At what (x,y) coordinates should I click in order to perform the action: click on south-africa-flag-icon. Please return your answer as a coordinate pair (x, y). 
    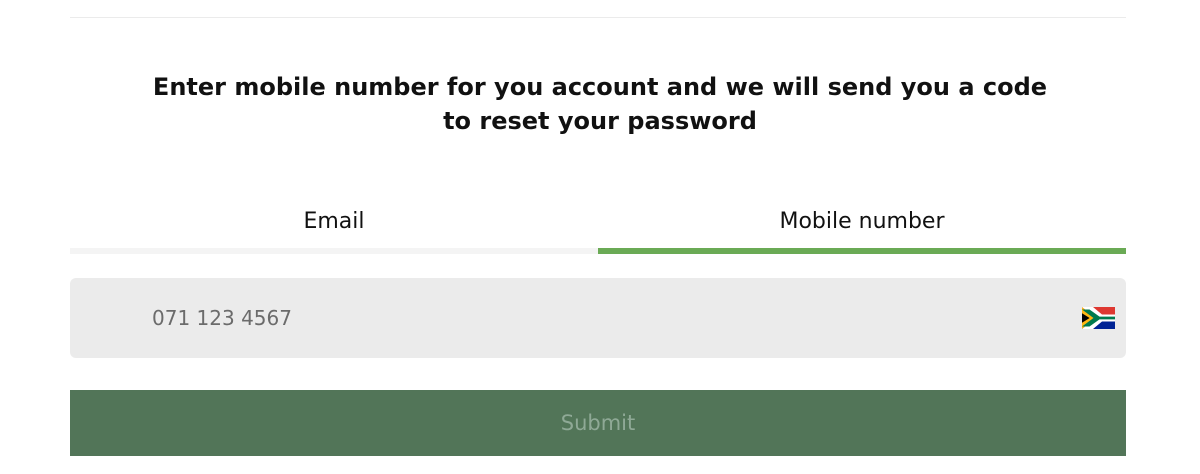
    Looking at the image, I should click on (1098, 318).